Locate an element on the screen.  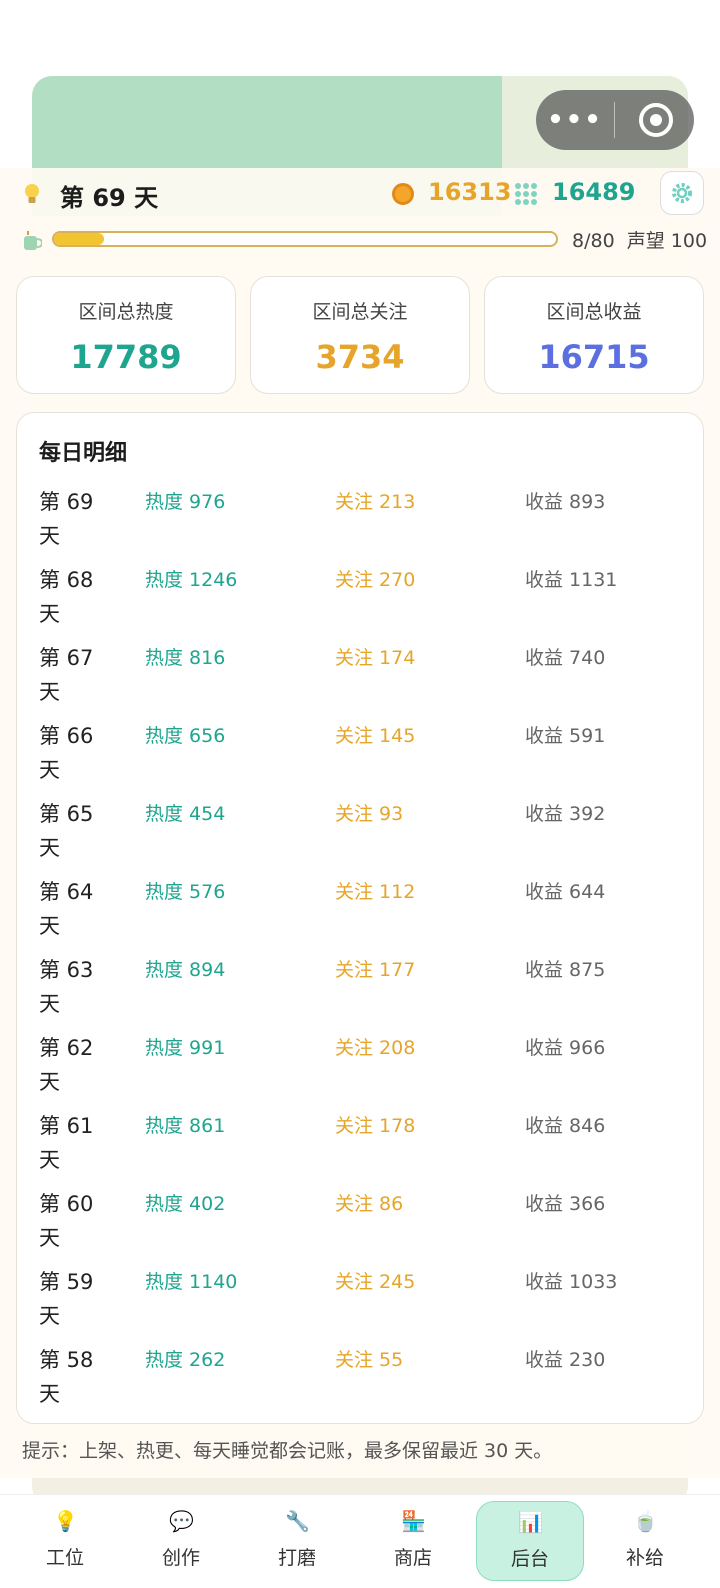
chart-icon: 📊 is located at coordinates (530, 1522).